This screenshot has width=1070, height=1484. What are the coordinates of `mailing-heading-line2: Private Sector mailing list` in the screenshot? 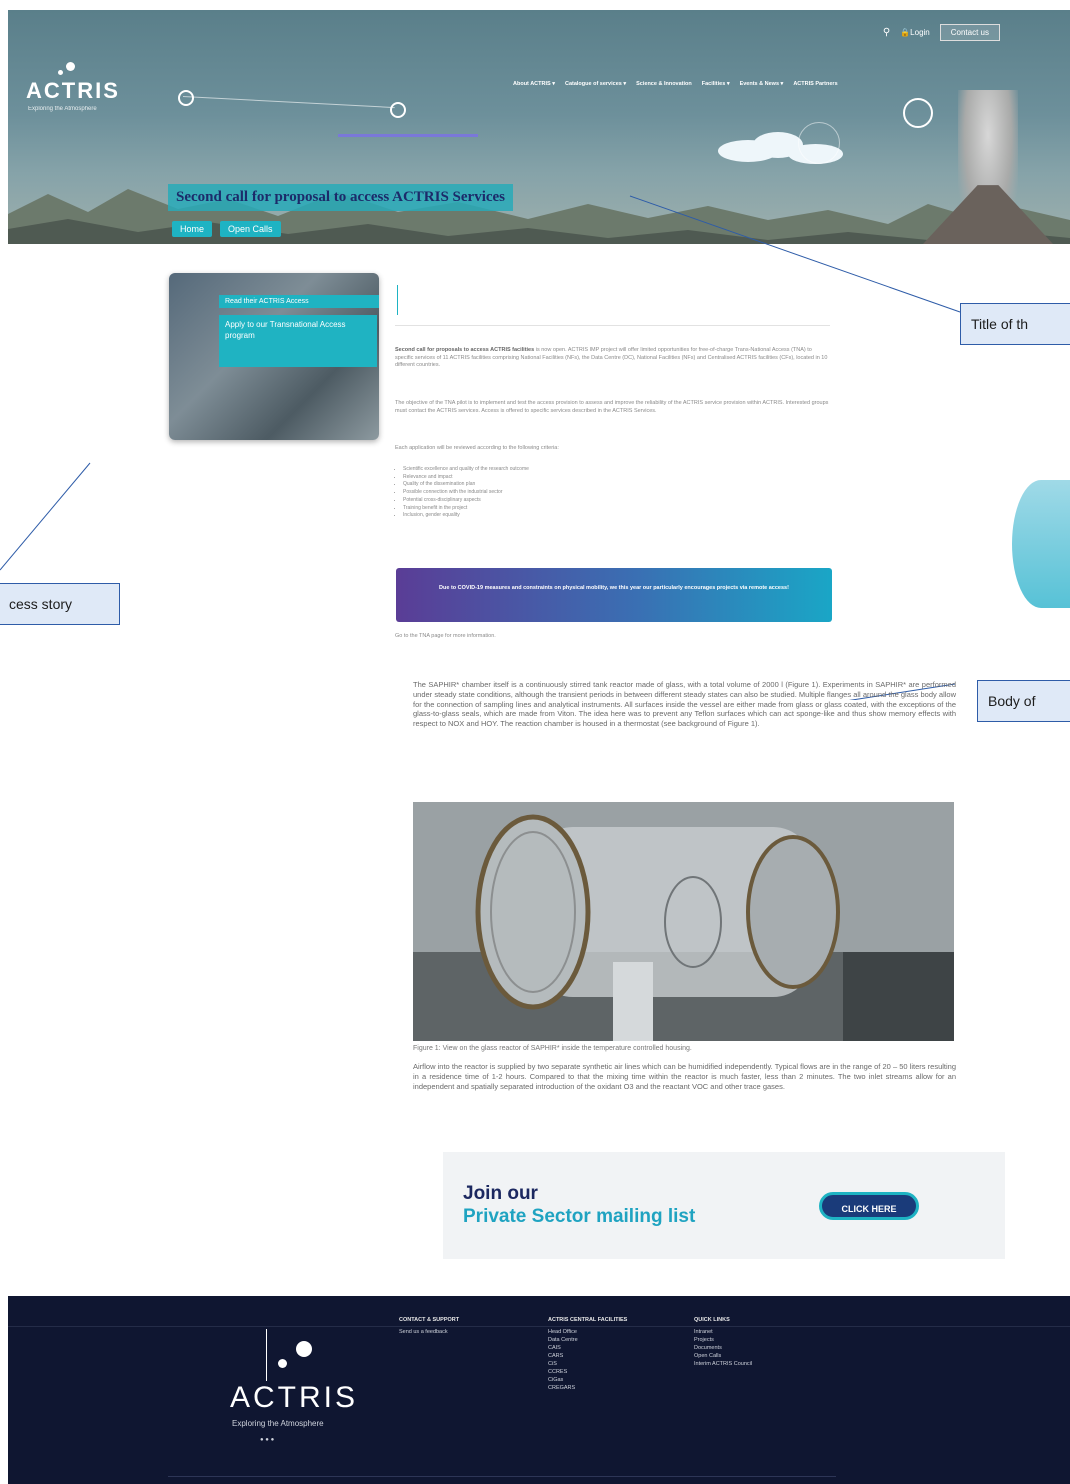 It's located at (579, 1216).